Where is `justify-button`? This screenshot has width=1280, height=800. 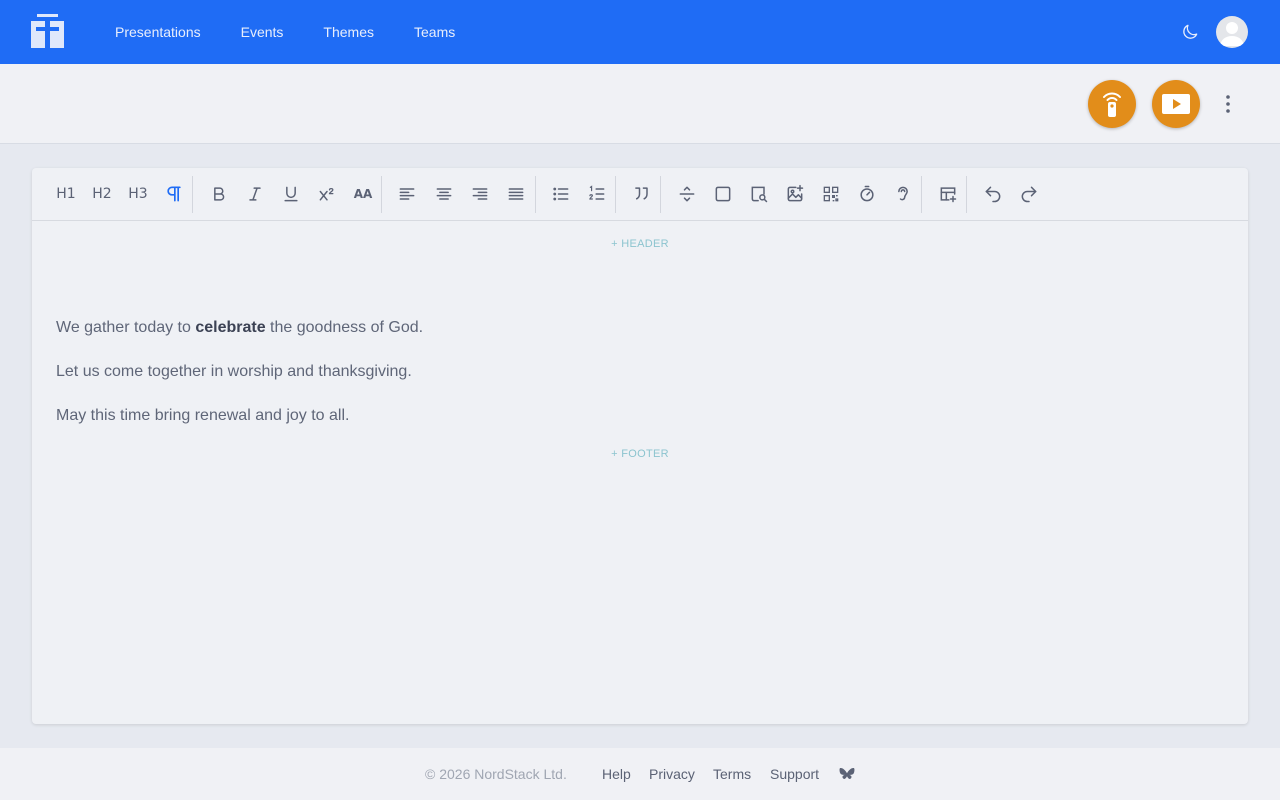 justify-button is located at coordinates (516, 194).